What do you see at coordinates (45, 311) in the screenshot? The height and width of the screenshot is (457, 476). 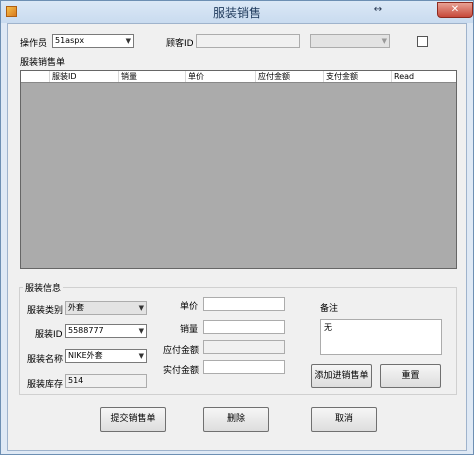 I see `category-label: 服装类别` at bounding box center [45, 311].